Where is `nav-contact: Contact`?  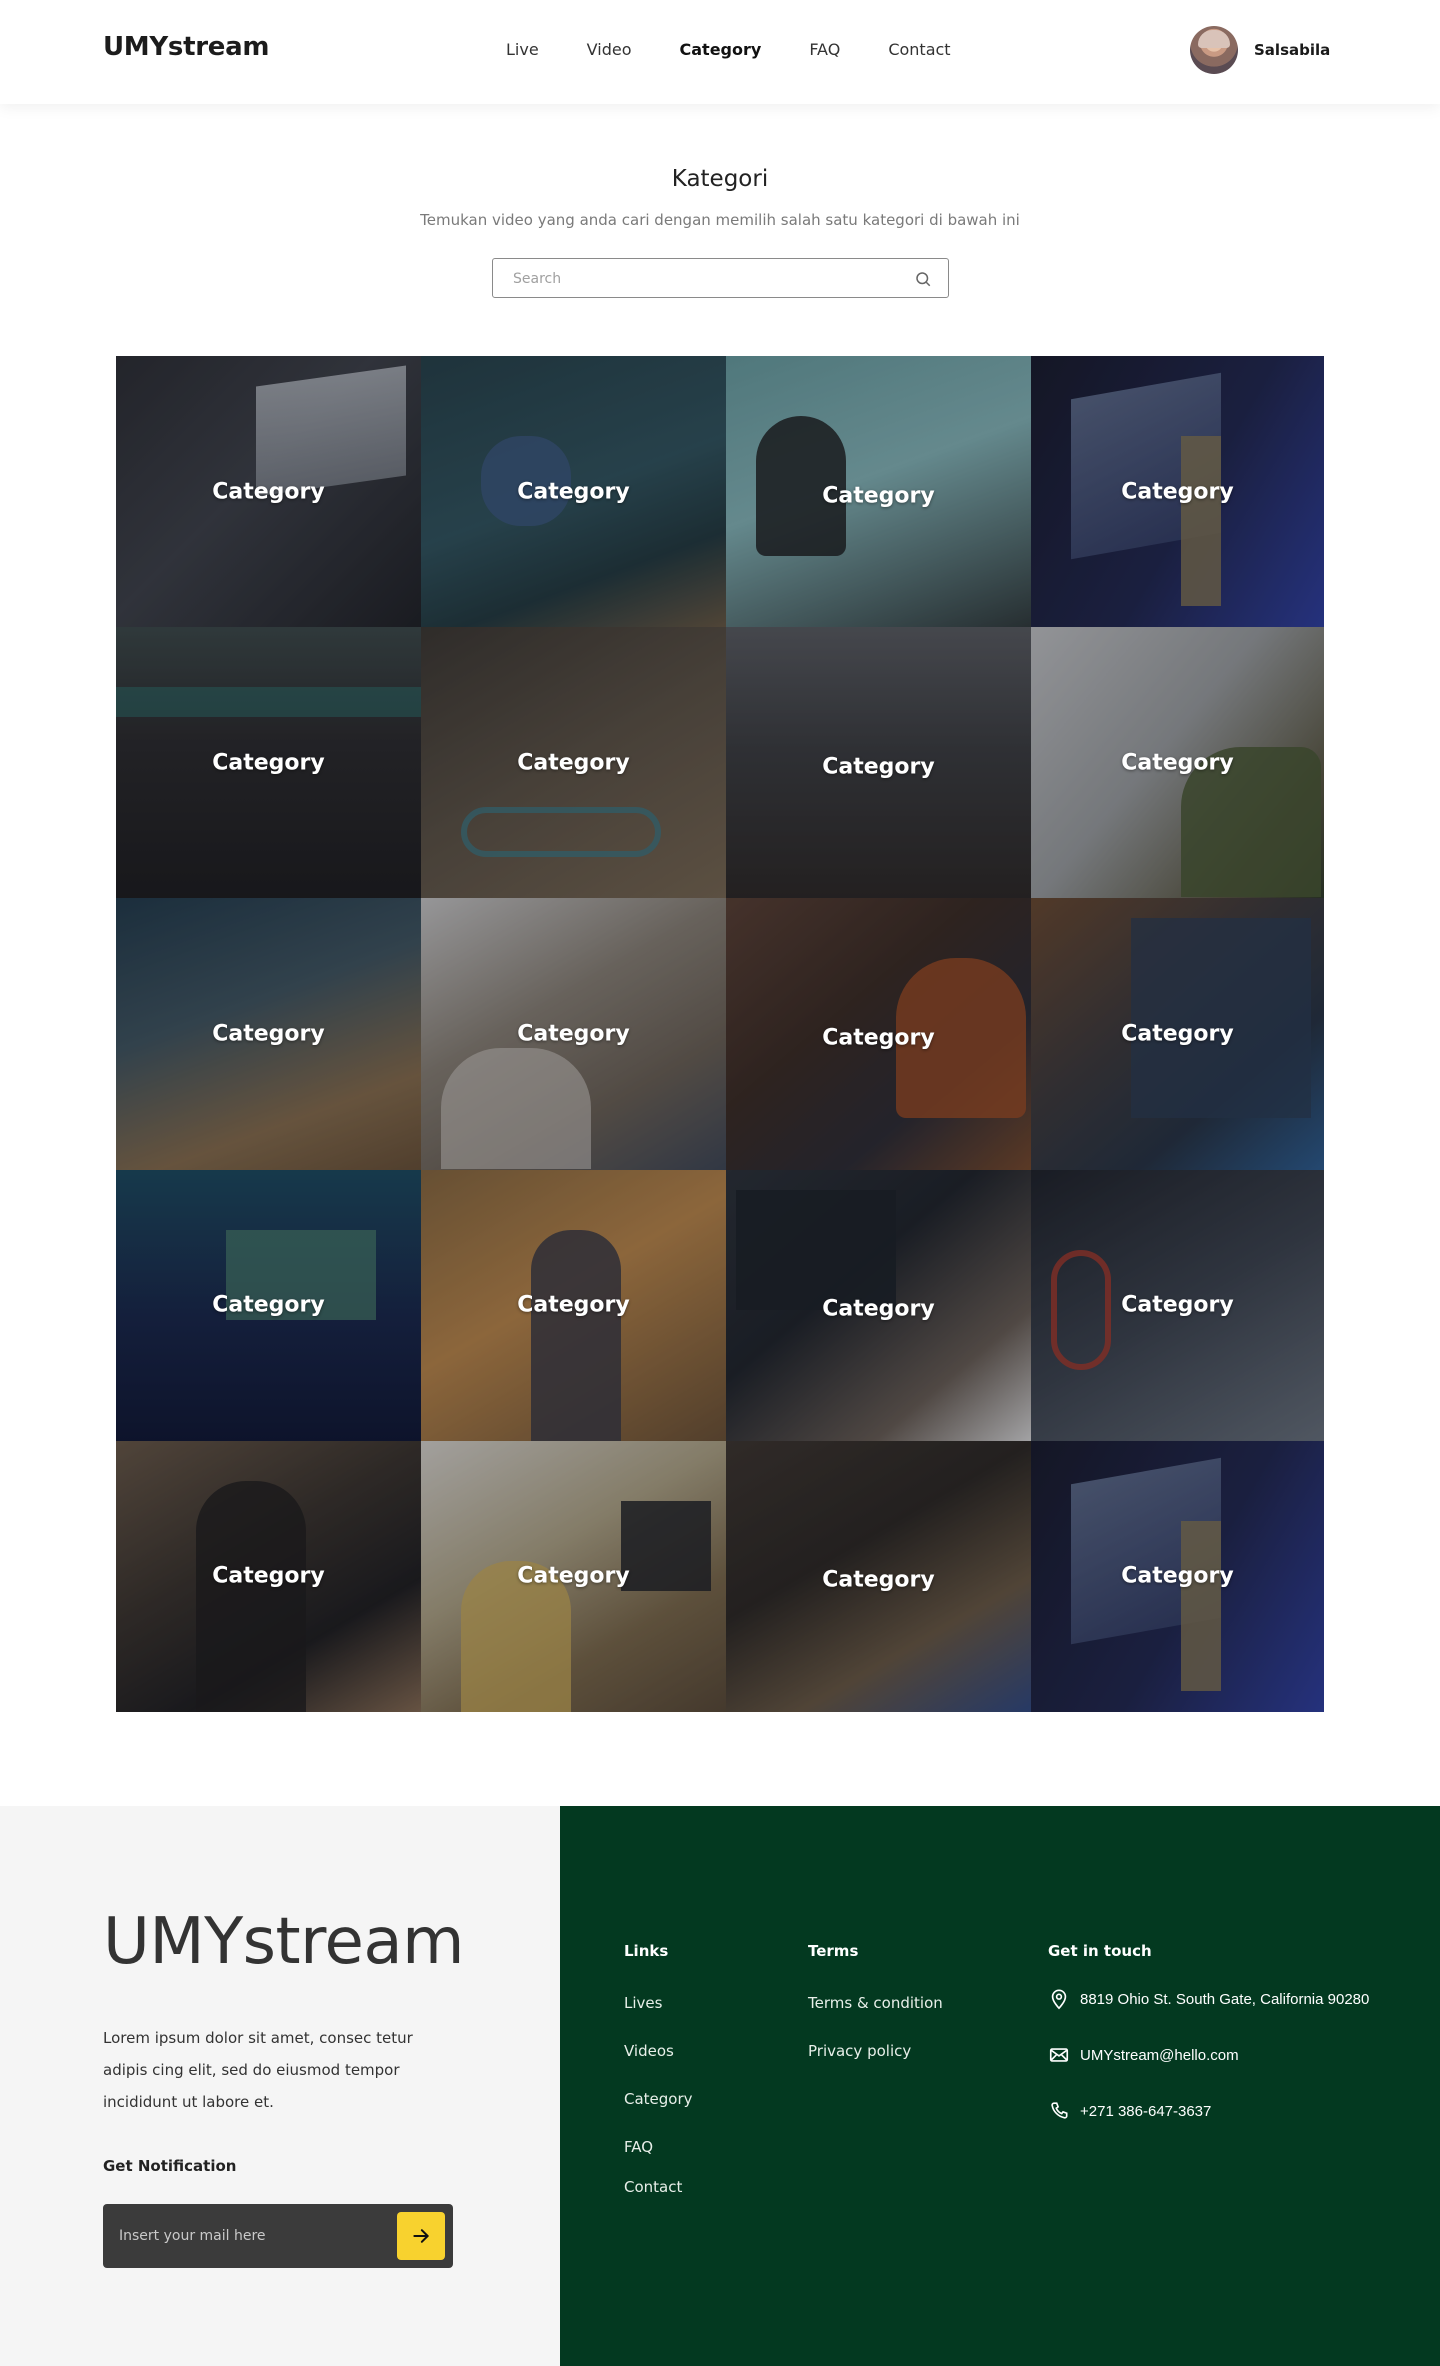
nav-contact: Contact is located at coordinates (919, 49).